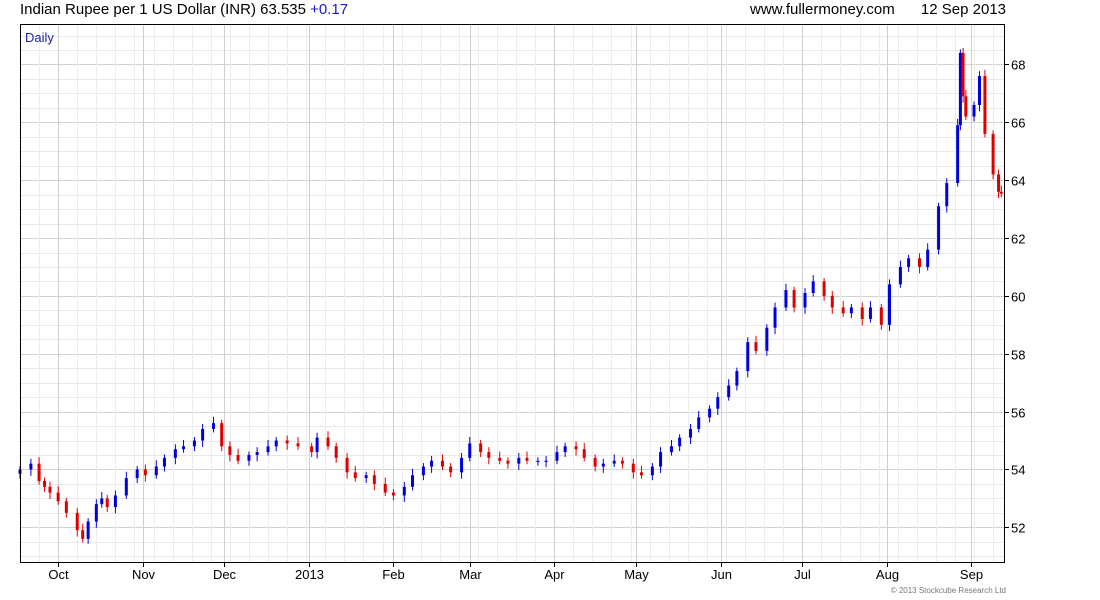 The image size is (1100, 600). Describe the element at coordinates (1014, 297) in the screenshot. I see `y-axis: 52 54 56 58 60 62 64 66 68` at that location.